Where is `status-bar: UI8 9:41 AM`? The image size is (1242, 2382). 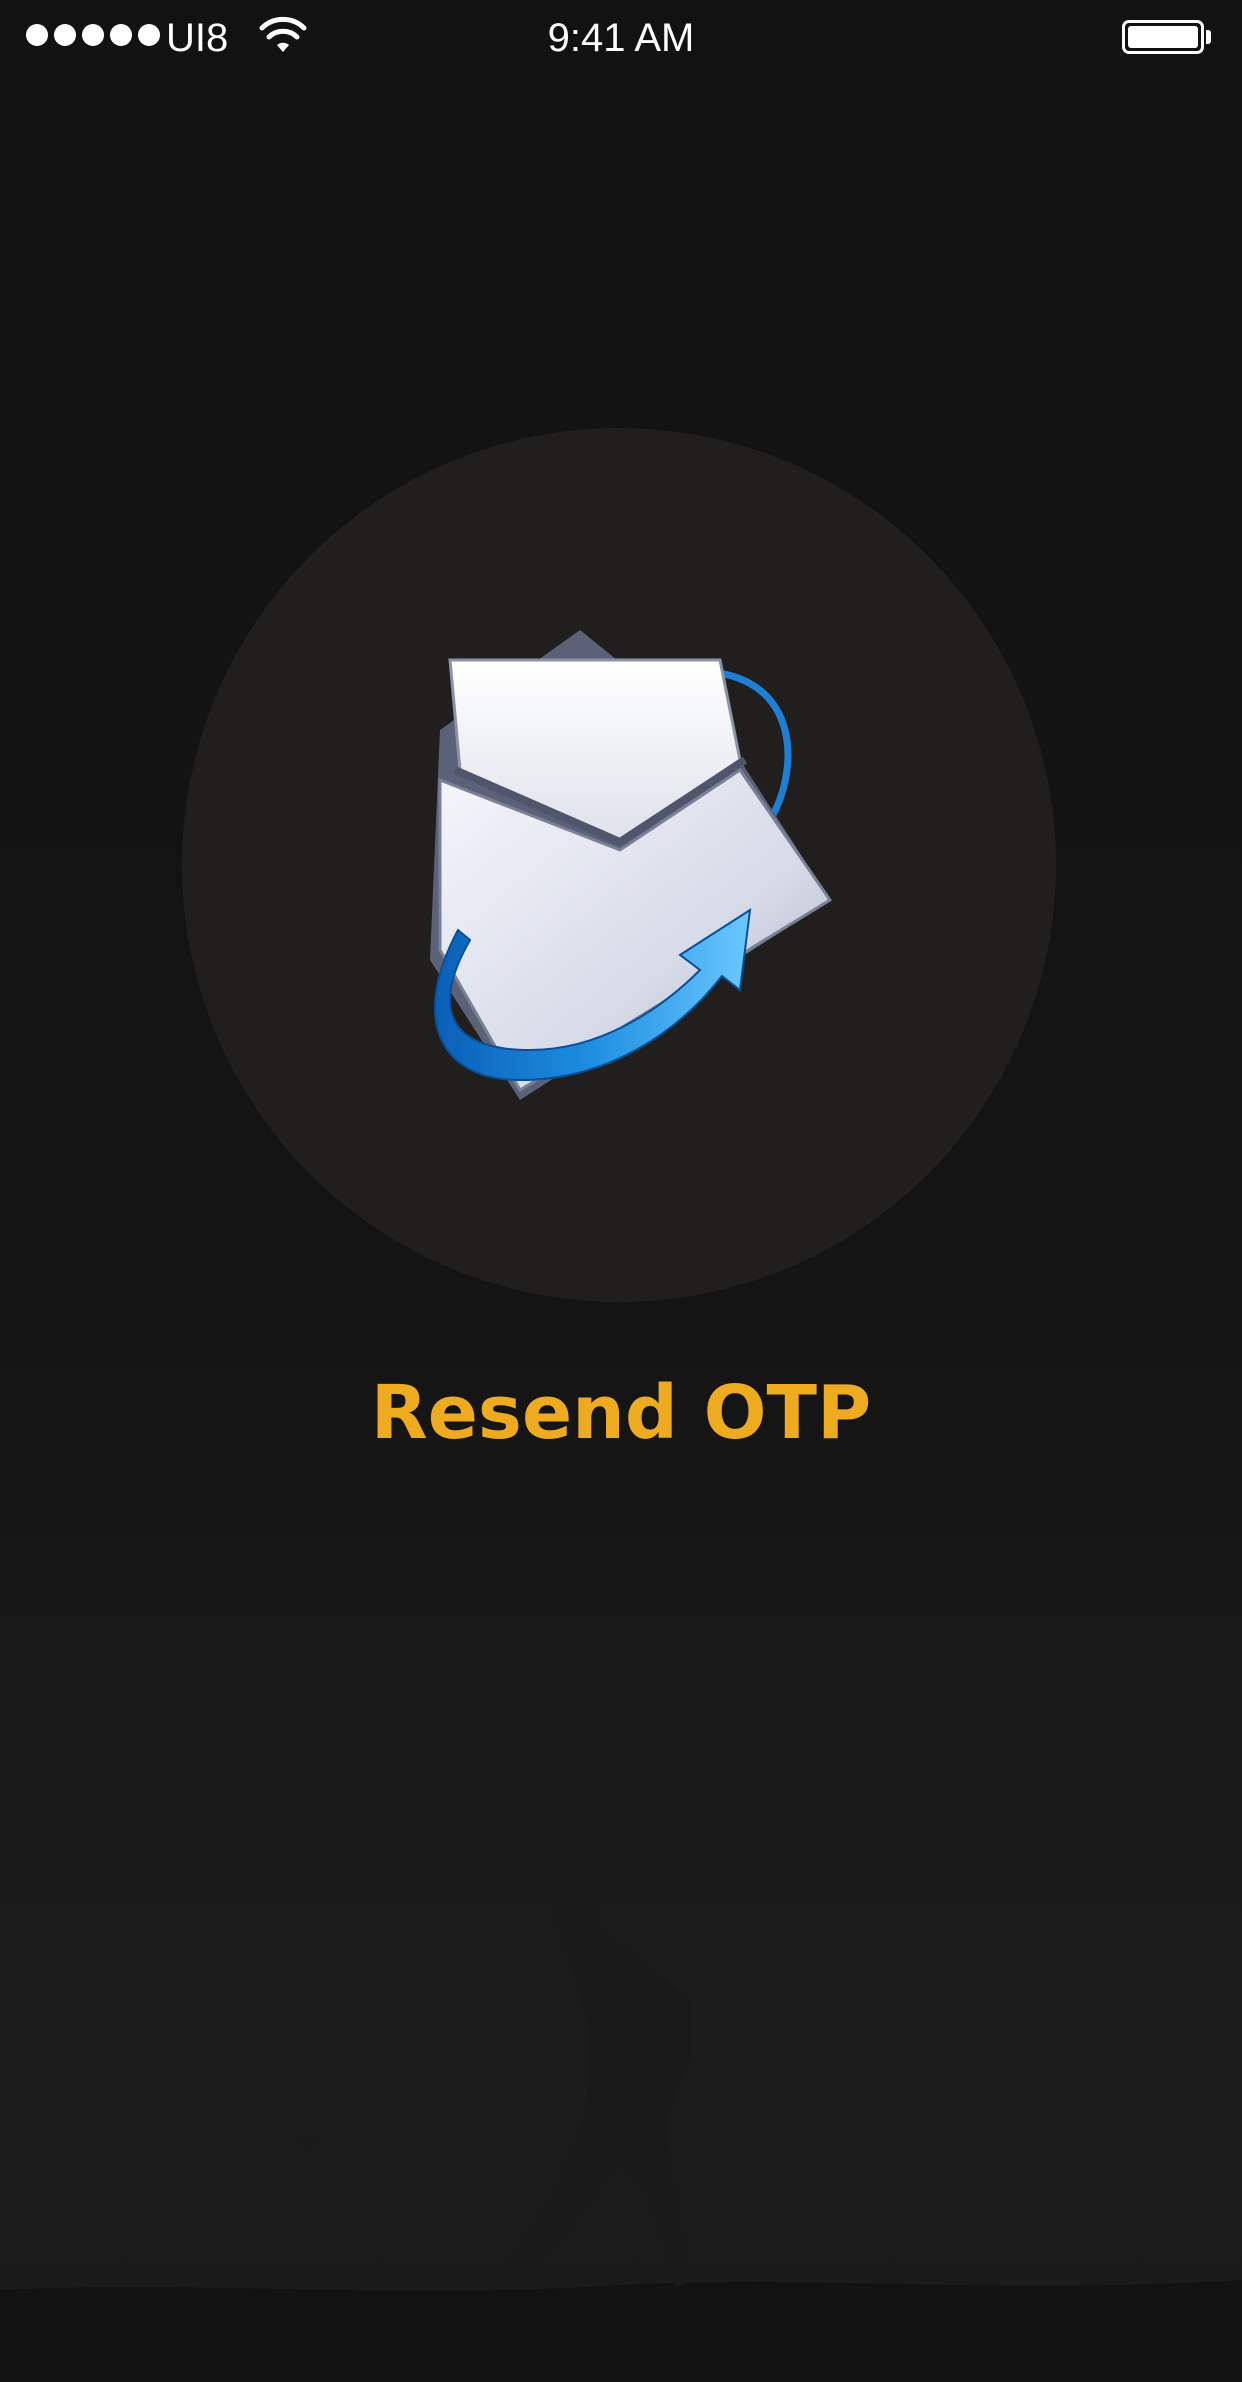 status-bar: UI8 9:41 AM is located at coordinates (621, 38).